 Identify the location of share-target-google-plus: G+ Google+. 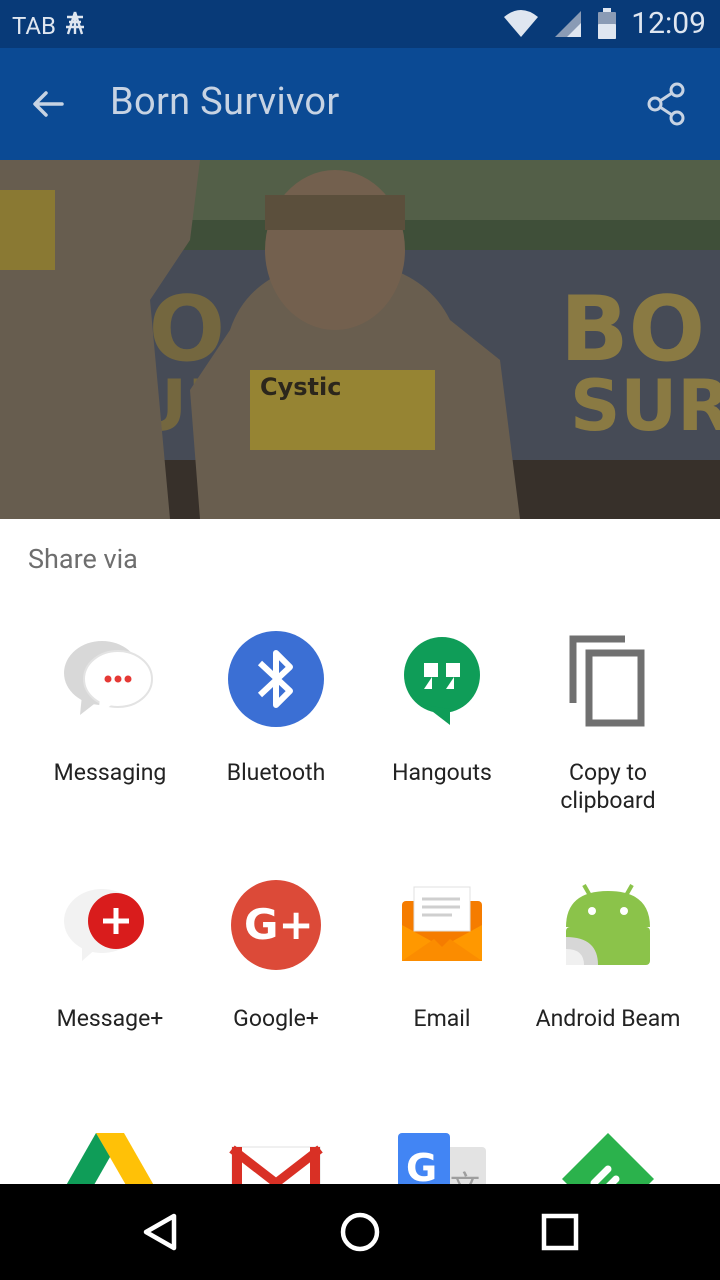
(276, 954).